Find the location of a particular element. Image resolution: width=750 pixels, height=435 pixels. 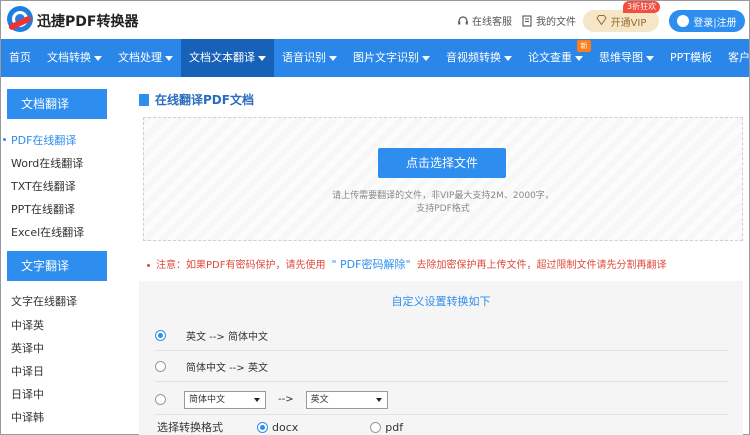

radio-docx is located at coordinates (262, 427).